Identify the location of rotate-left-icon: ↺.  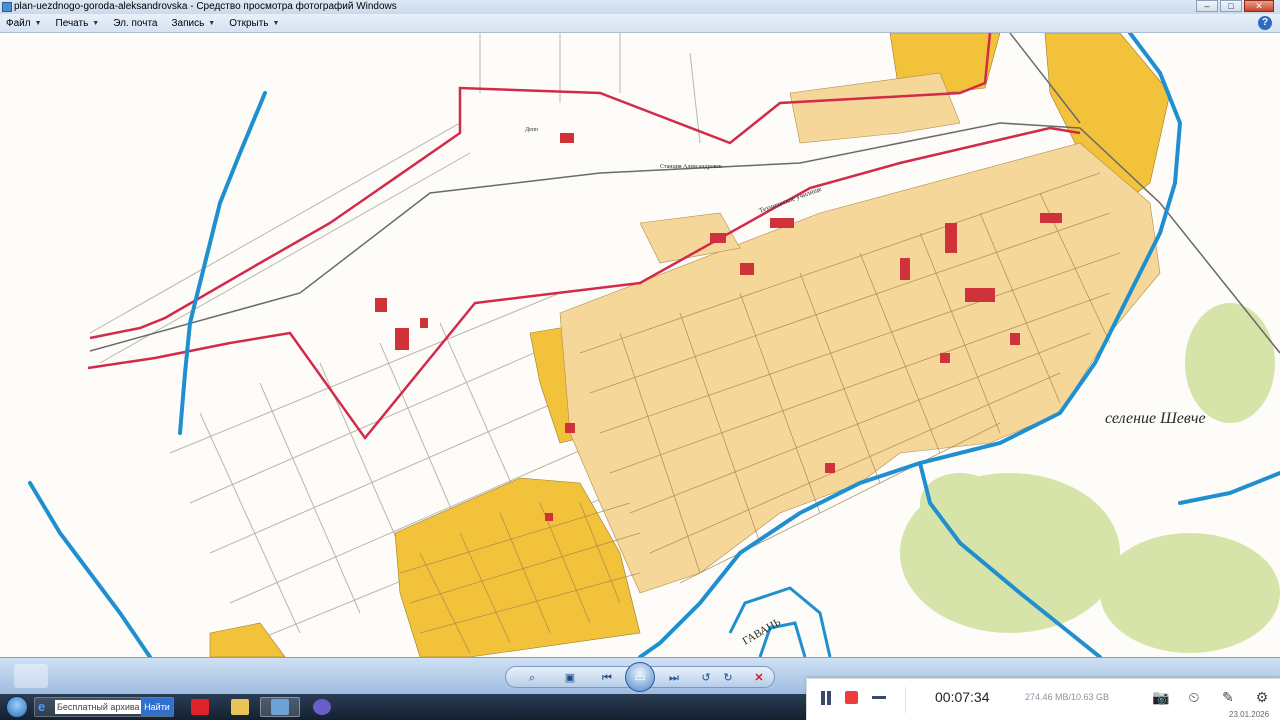
(706, 678).